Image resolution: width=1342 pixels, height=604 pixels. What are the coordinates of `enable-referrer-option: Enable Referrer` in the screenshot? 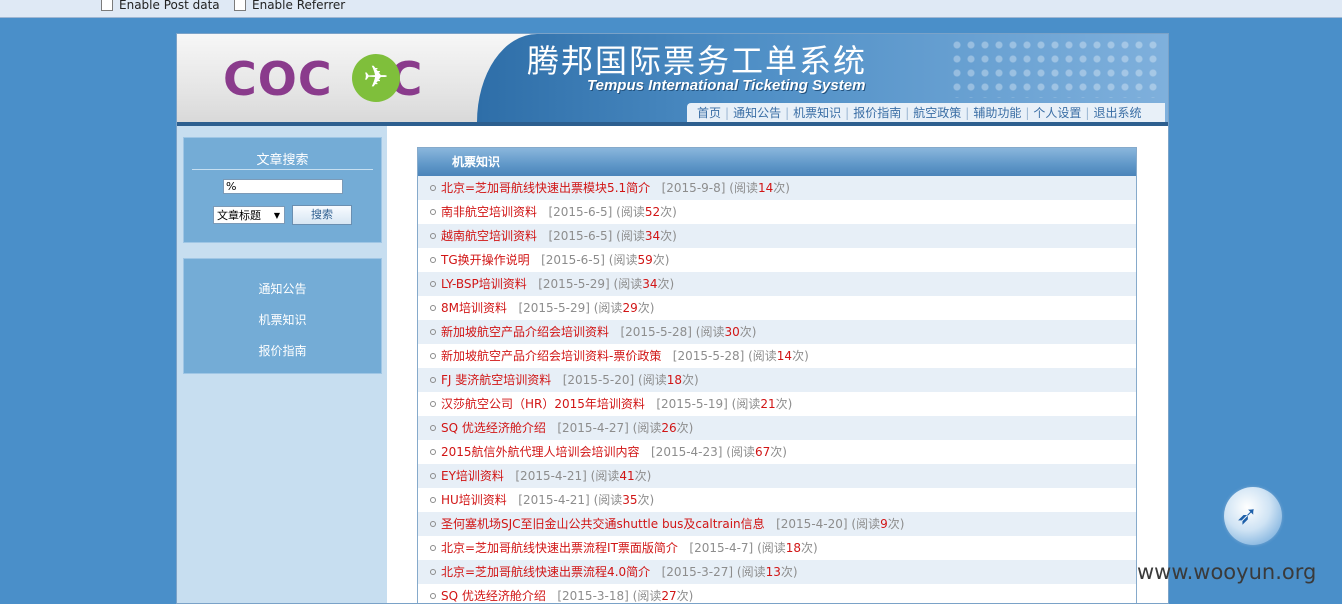 It's located at (289, 6).